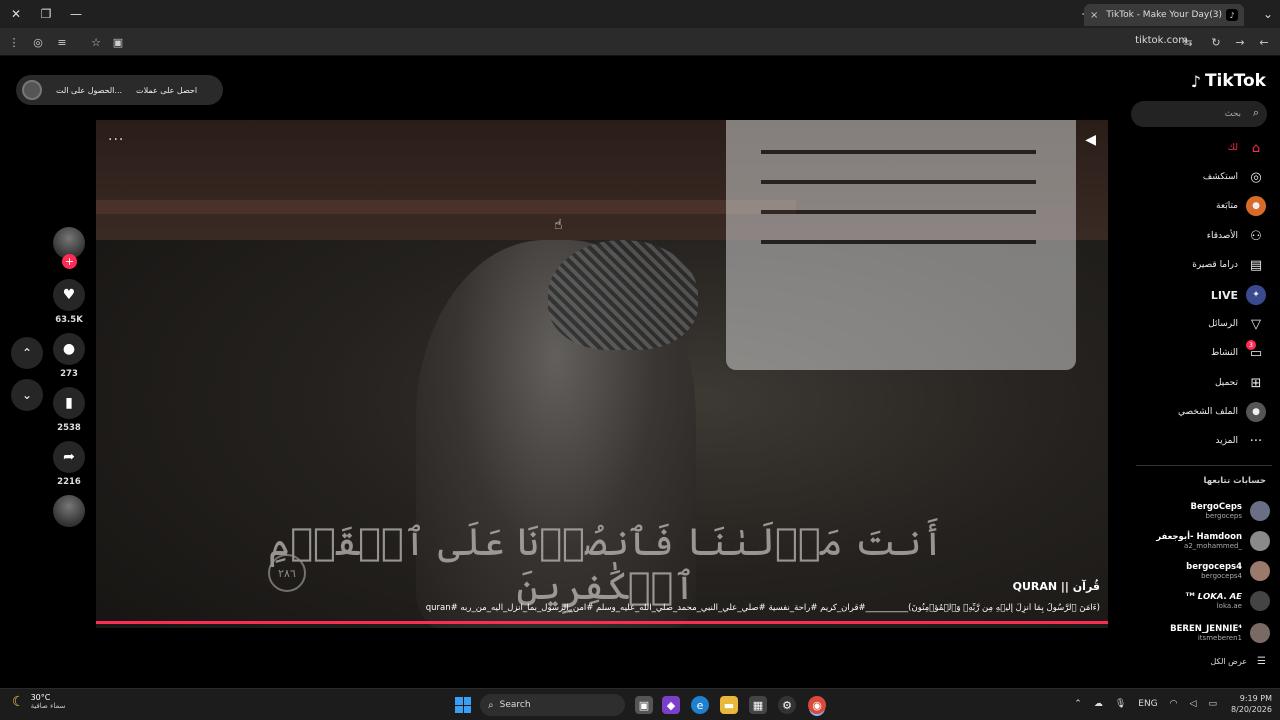 This screenshot has height=720, width=1280. I want to click on volume-icon: ◀, so click(1090, 140).